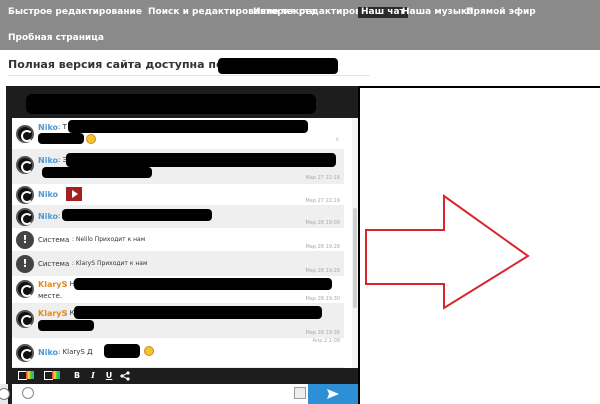 This screenshot has width=600, height=404. What do you see at coordinates (74, 194) in the screenshot?
I see `youtube-video-icon` at bounding box center [74, 194].